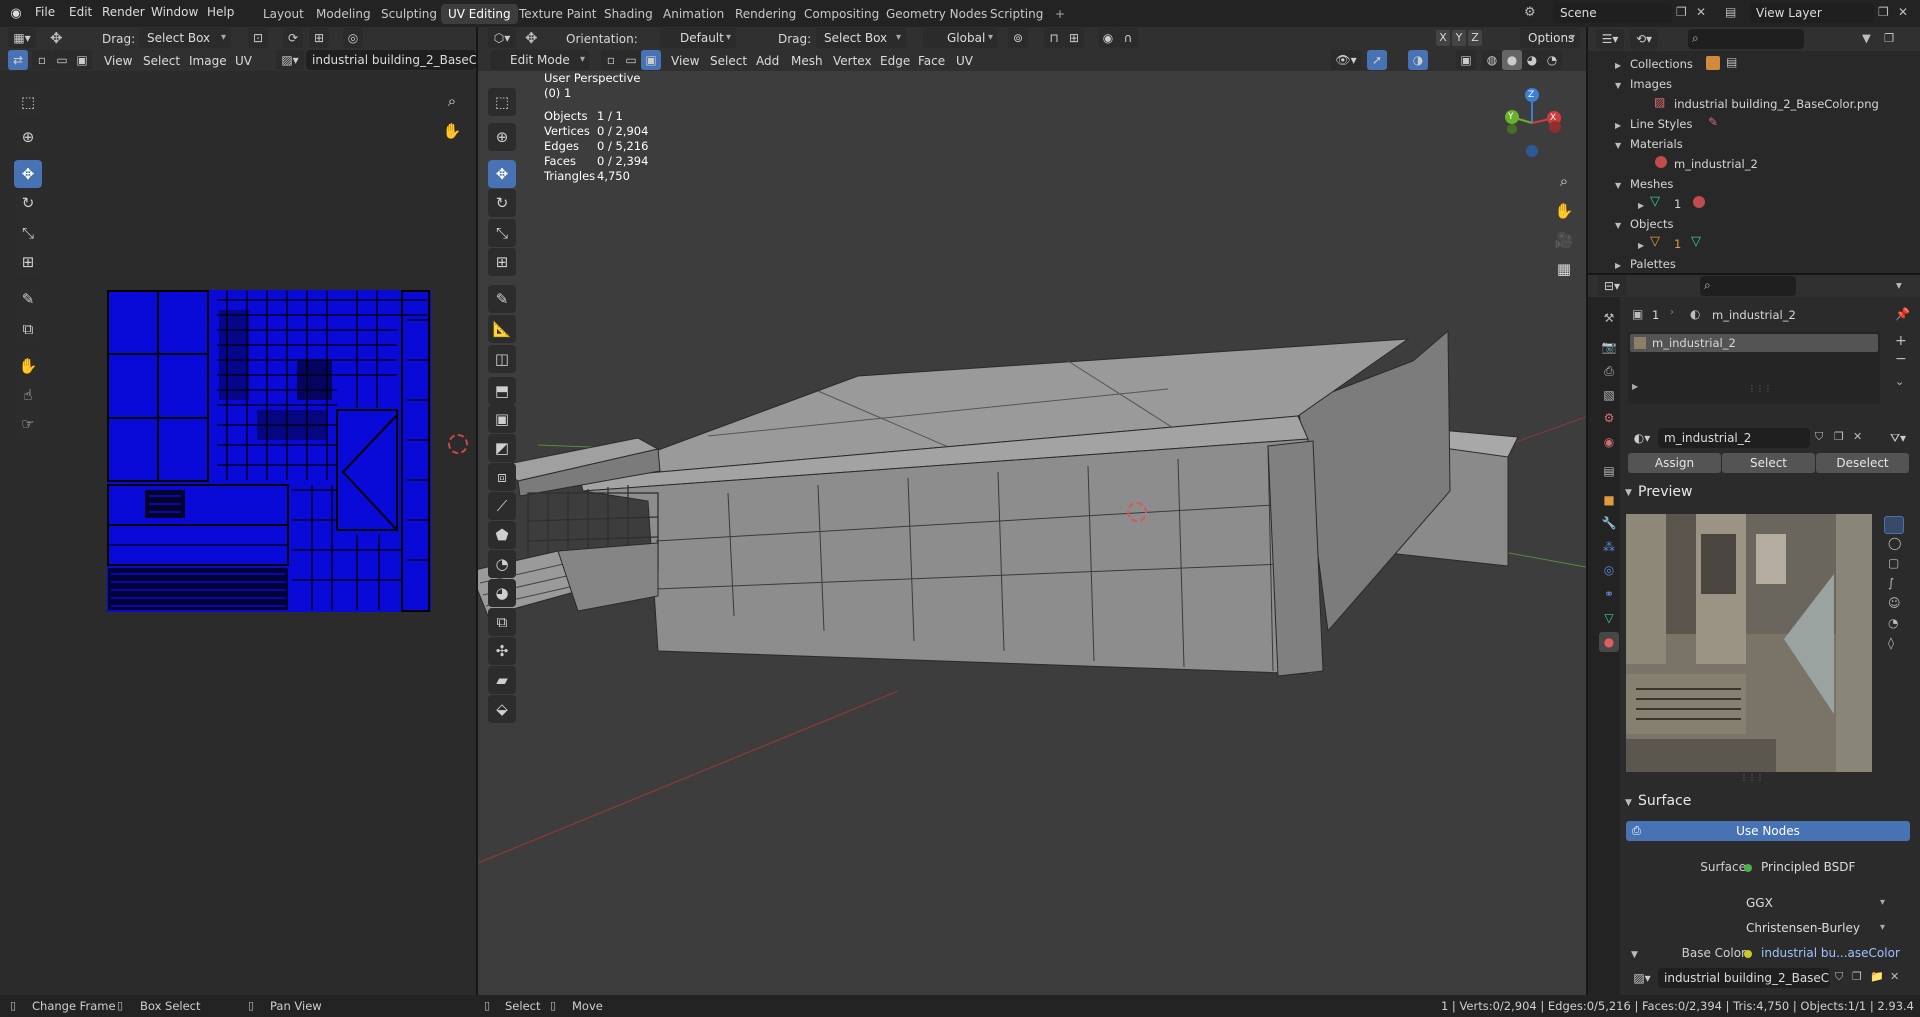 Image resolution: width=1920 pixels, height=1017 pixels. What do you see at coordinates (728, 61) in the screenshot?
I see `viewport-menu-select: Select` at bounding box center [728, 61].